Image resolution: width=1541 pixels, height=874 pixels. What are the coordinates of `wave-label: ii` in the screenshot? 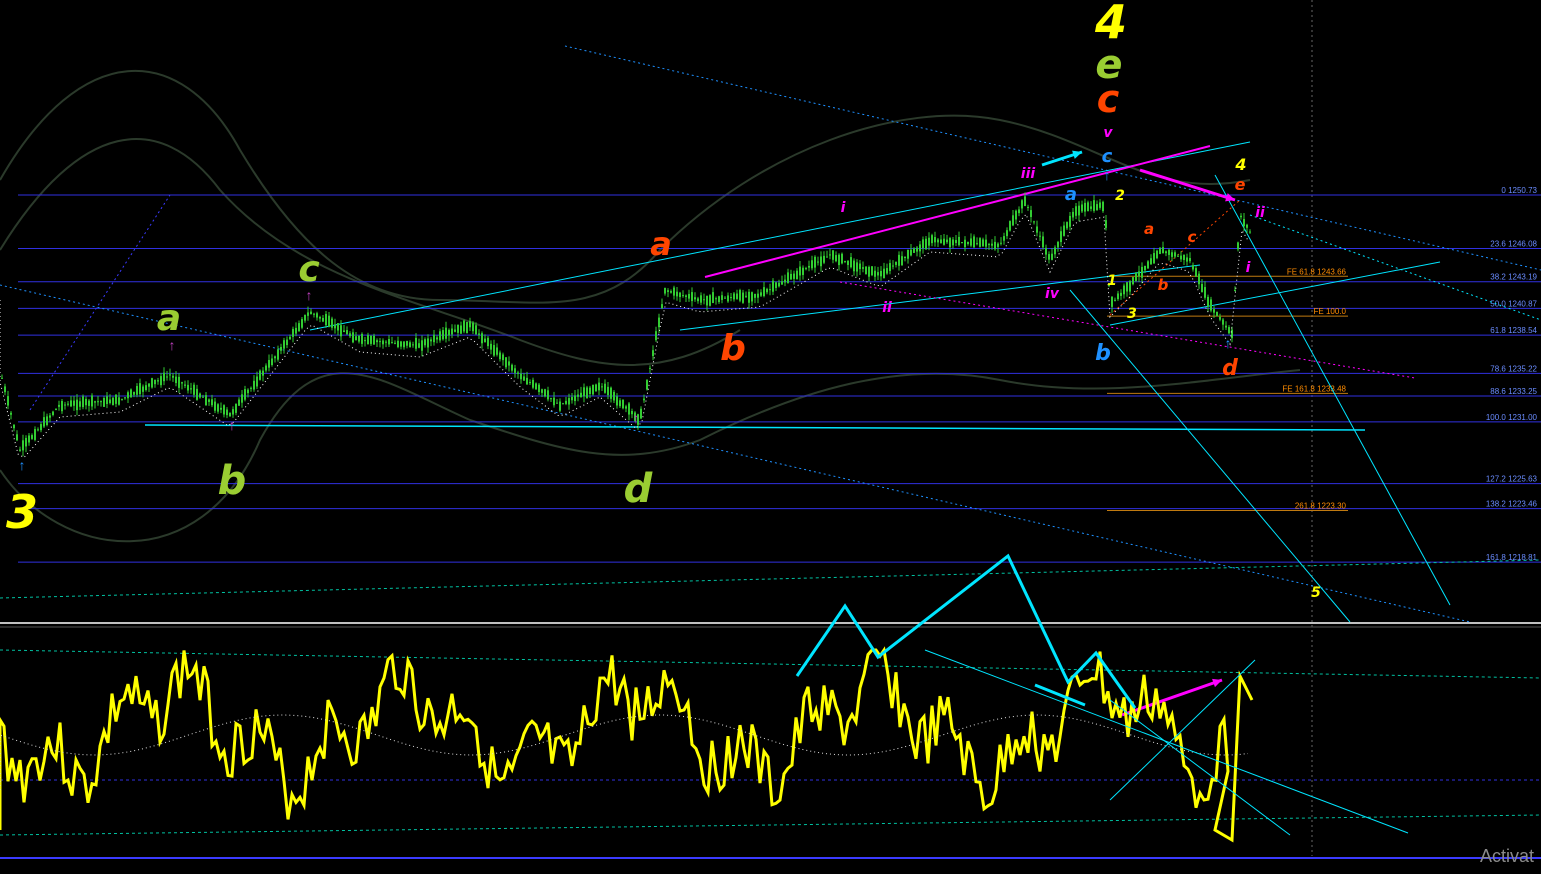 It's located at (887, 308).